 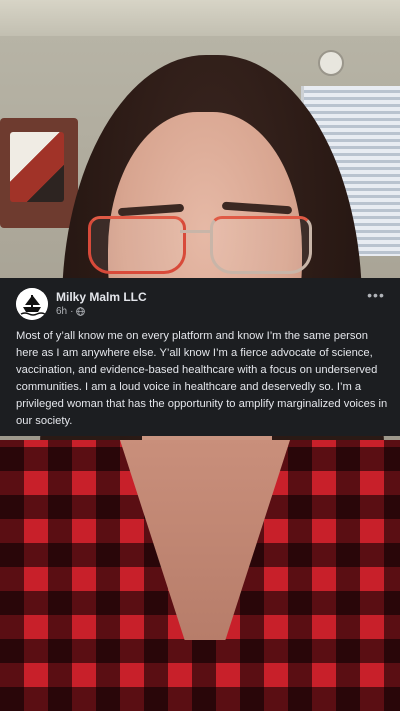 What do you see at coordinates (137, 245) in the screenshot?
I see `glasses-left-lens` at bounding box center [137, 245].